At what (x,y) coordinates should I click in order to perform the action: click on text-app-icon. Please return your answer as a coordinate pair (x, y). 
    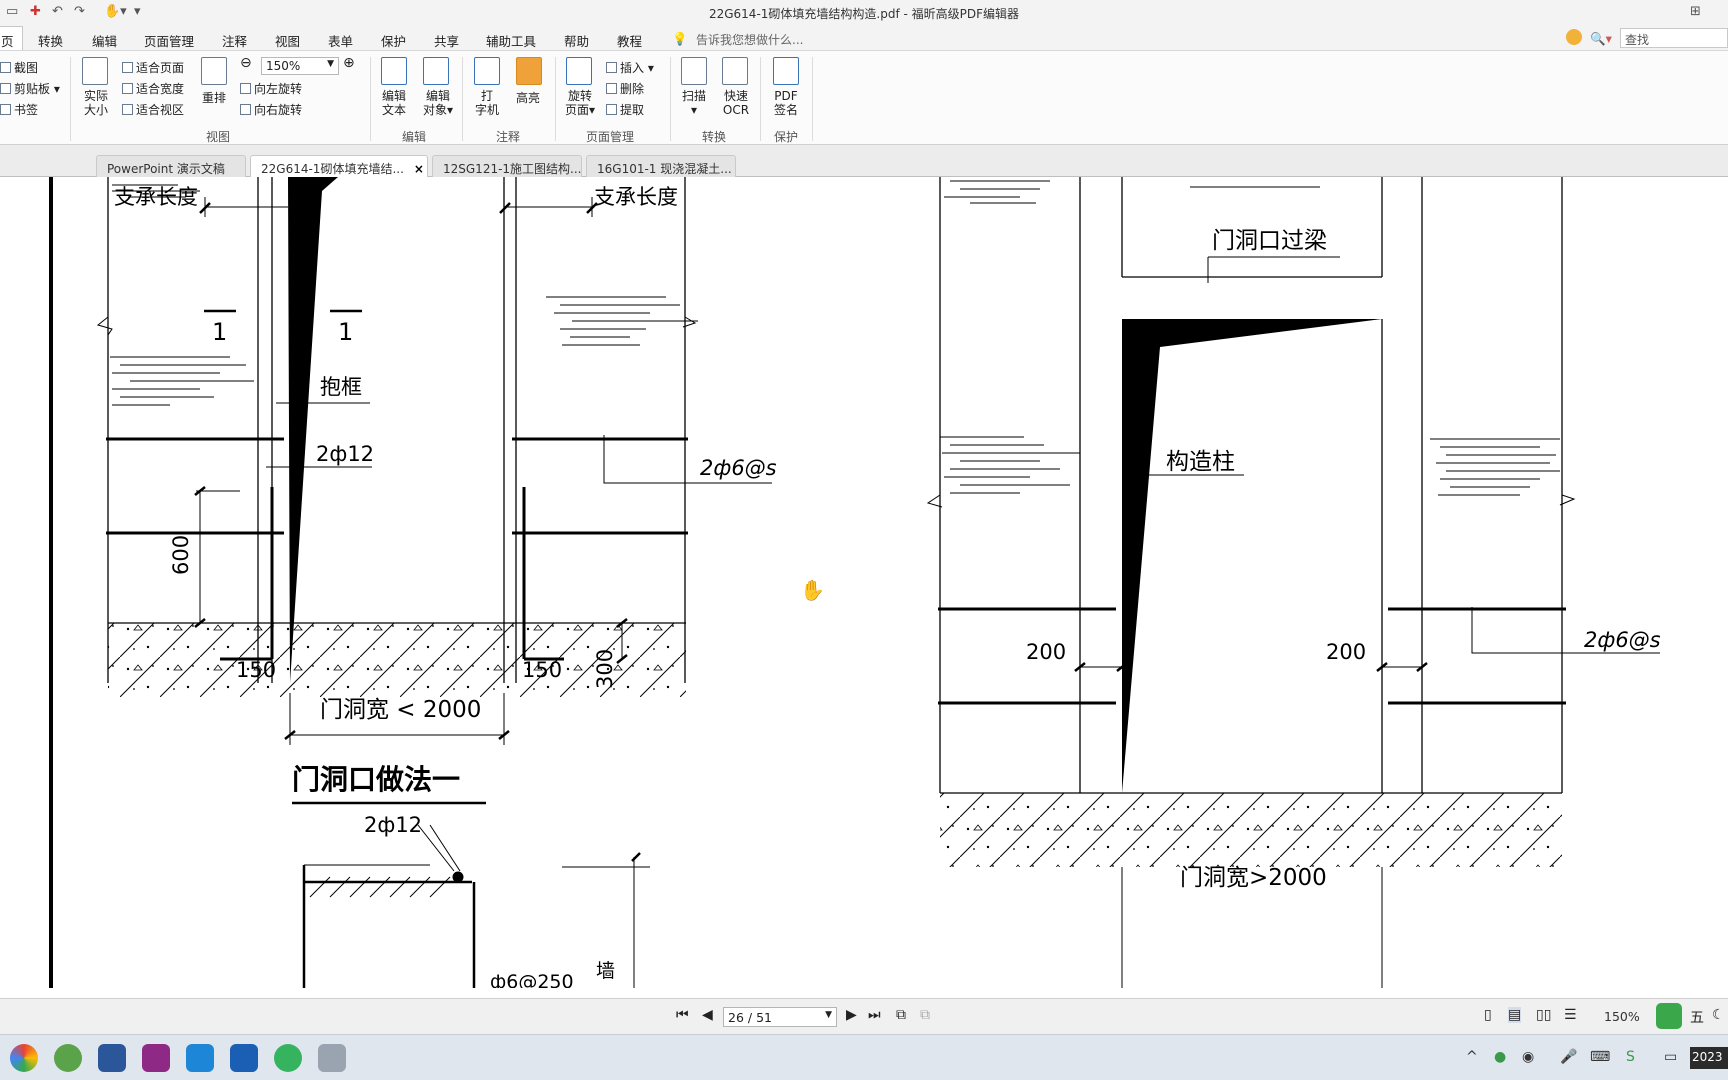
    Looking at the image, I should click on (200, 1058).